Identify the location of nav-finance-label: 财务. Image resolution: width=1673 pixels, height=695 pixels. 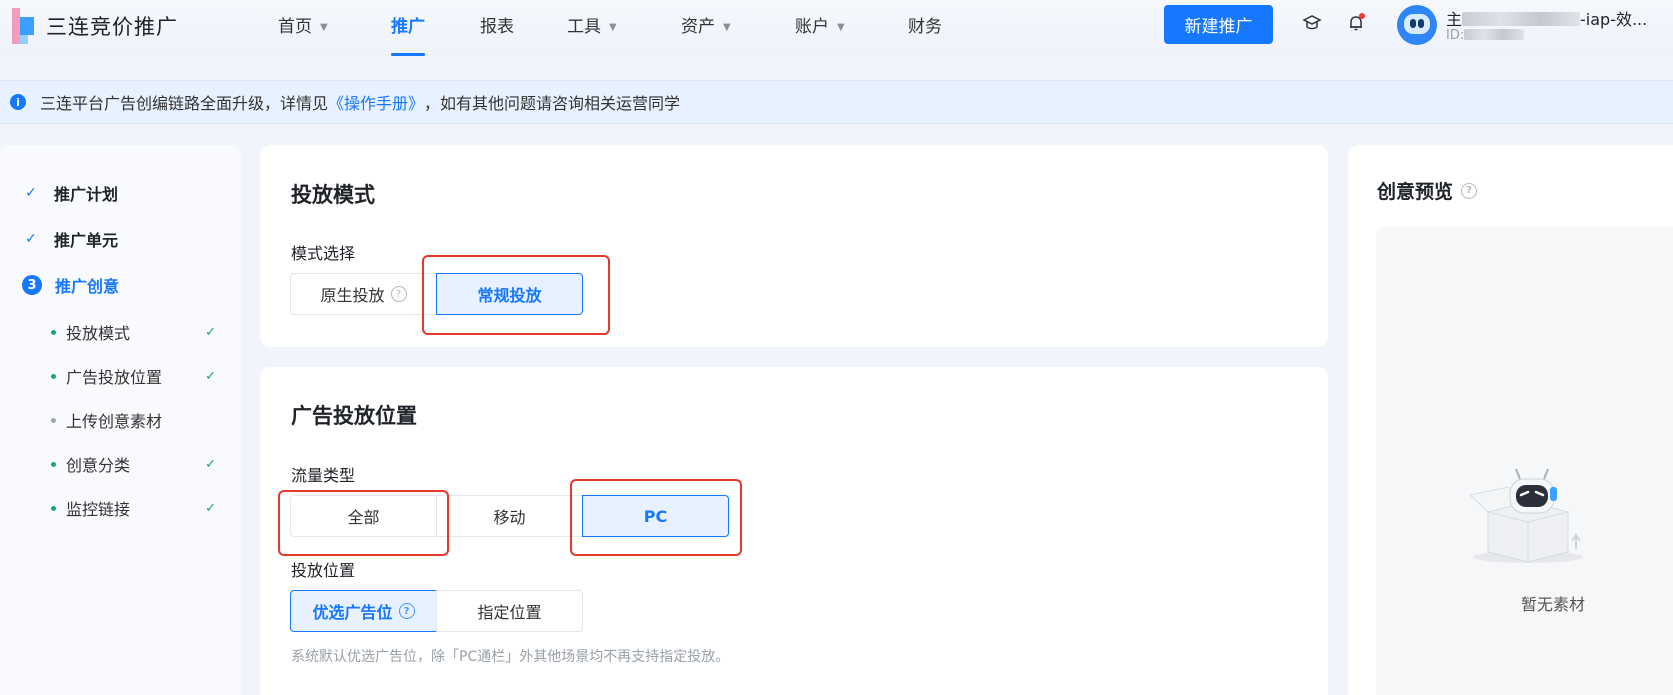
(925, 27).